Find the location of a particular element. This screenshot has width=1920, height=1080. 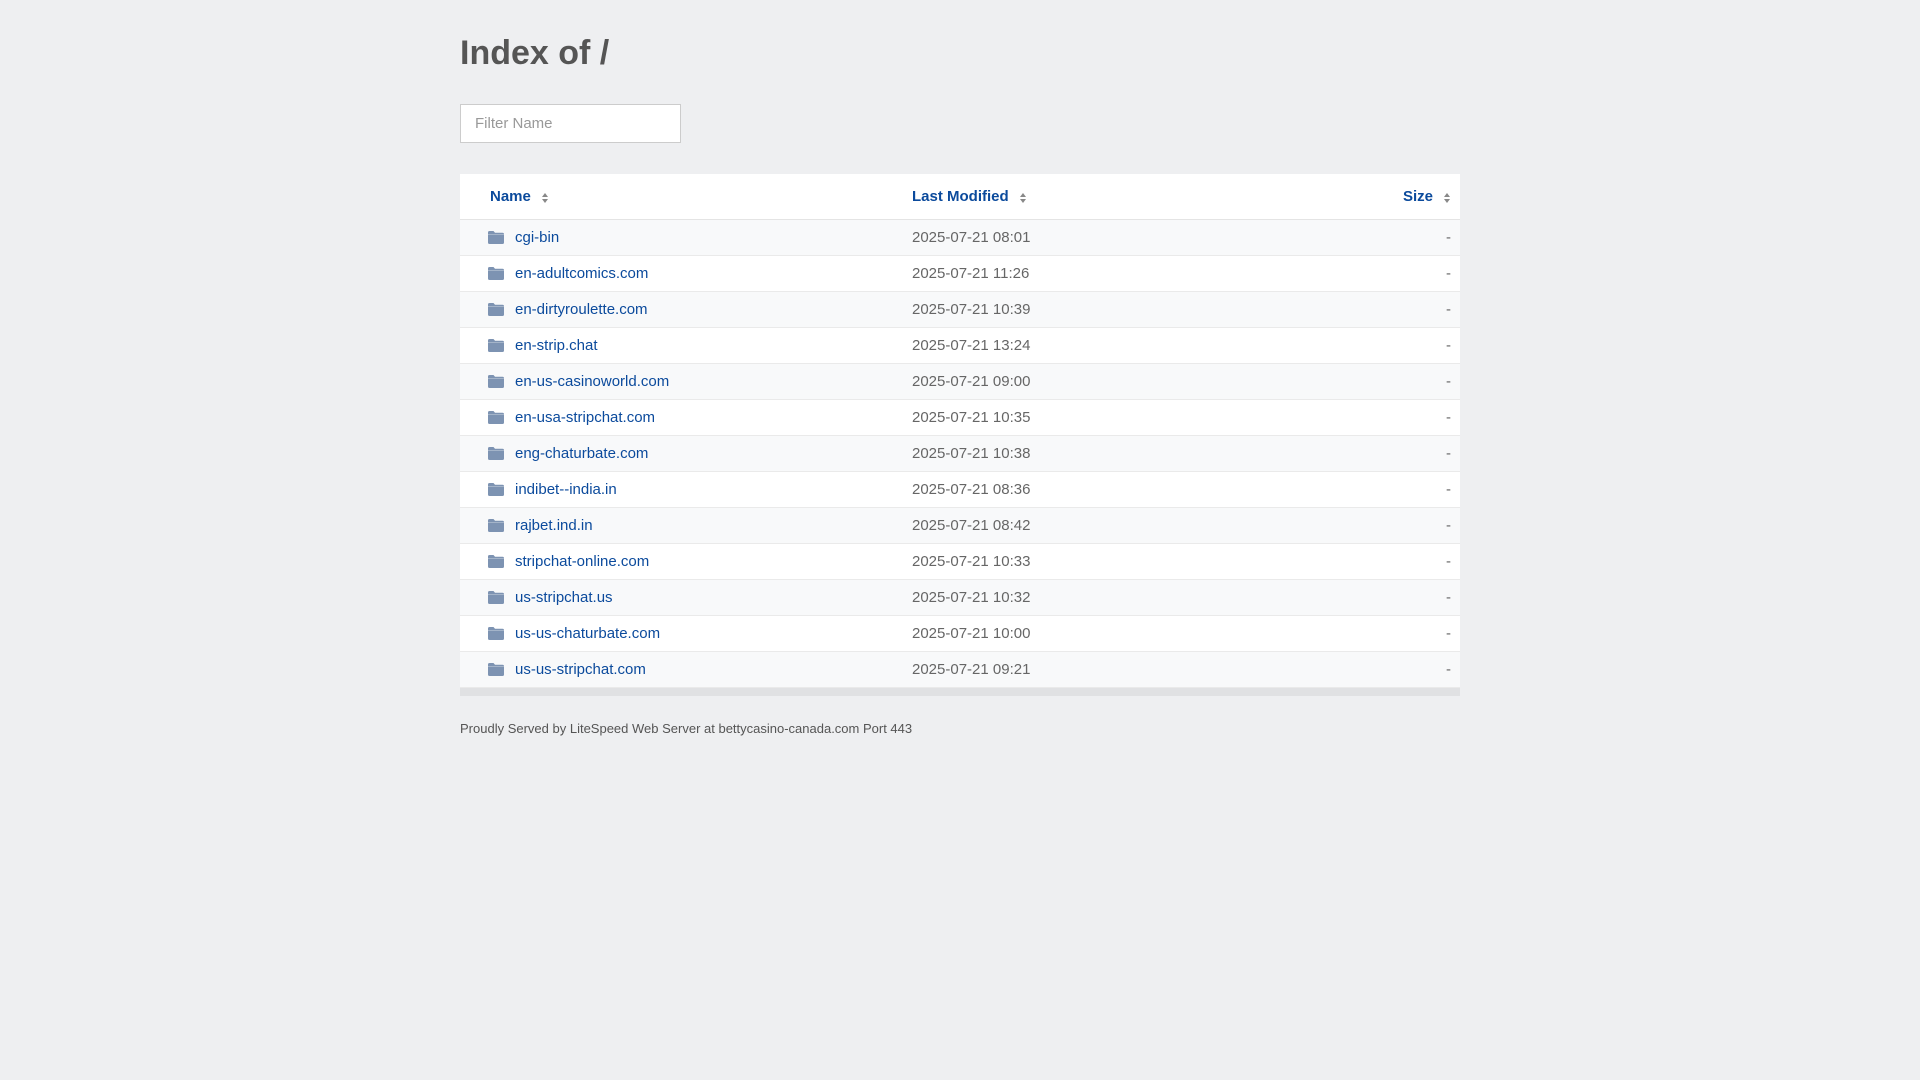

table-row: rajbet.ind.in 2025-07-21 08:42 - is located at coordinates (960, 526).